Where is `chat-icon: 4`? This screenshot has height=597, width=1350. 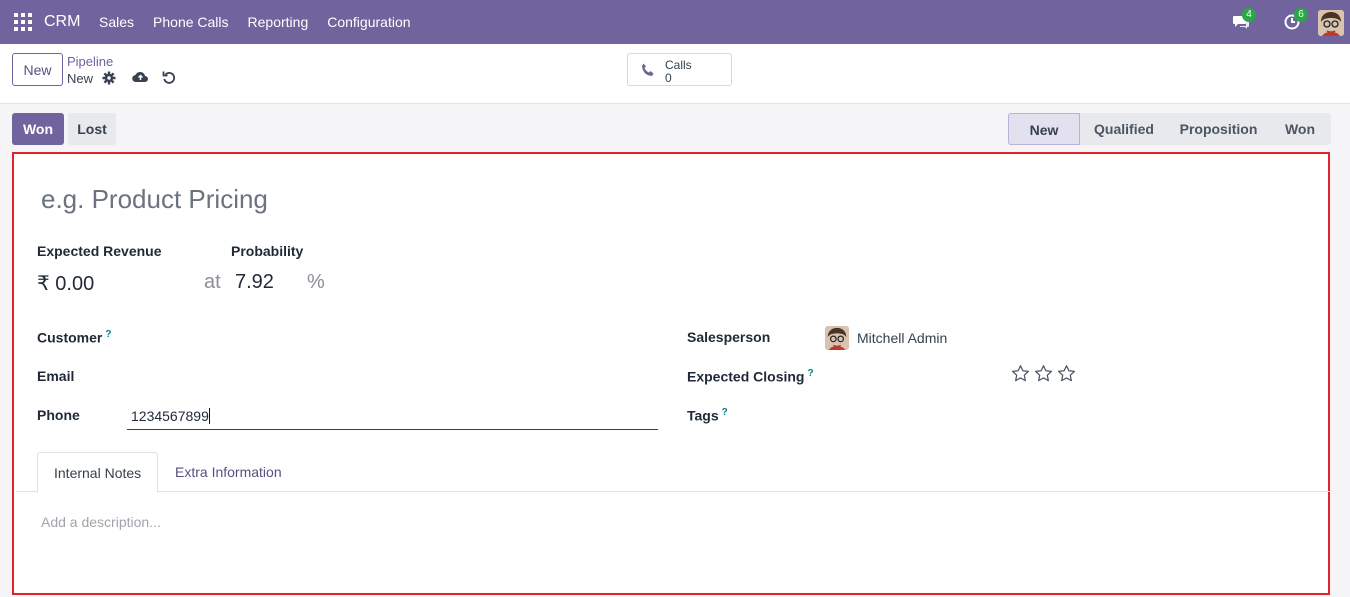
chat-icon: 4 is located at coordinates (1244, 19).